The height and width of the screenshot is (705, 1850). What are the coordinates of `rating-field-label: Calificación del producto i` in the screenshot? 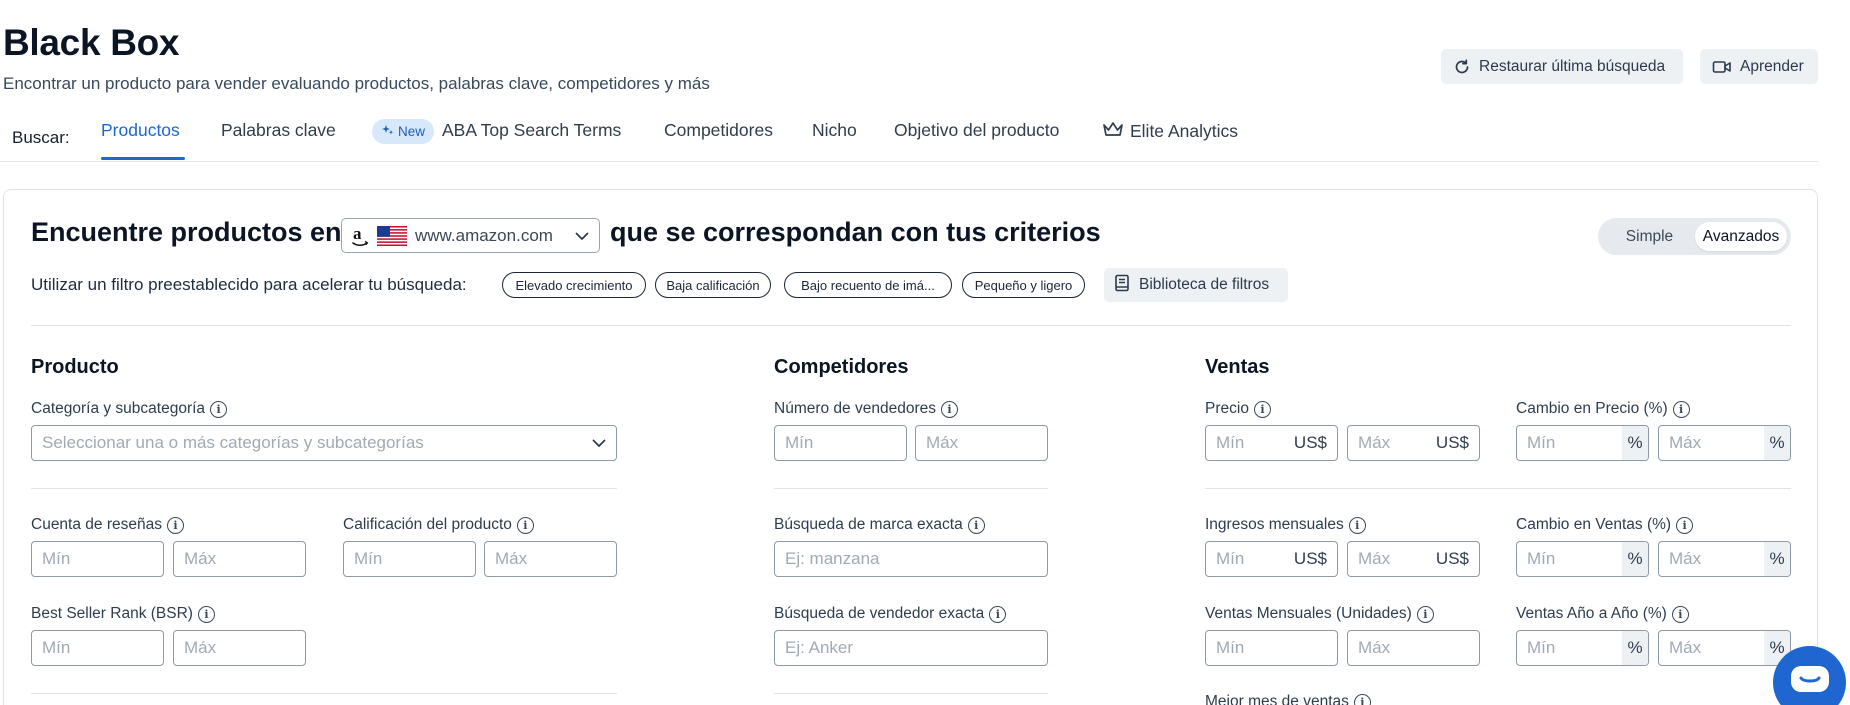 It's located at (438, 525).